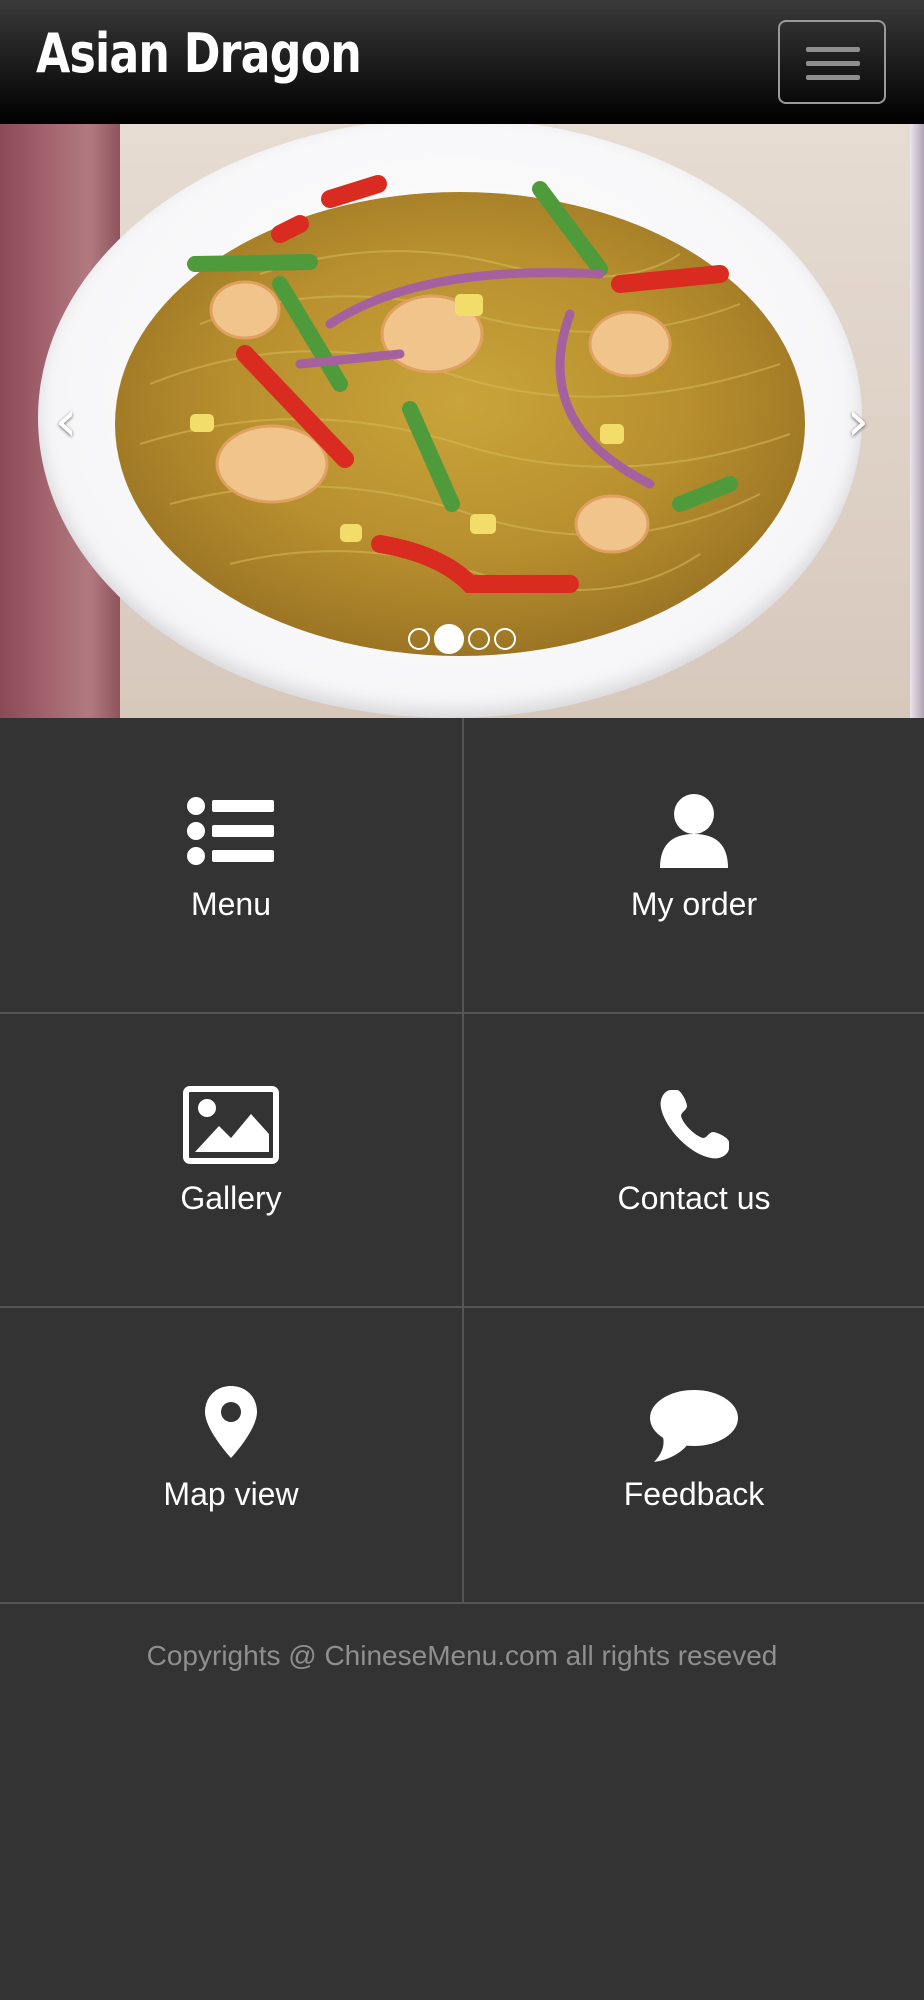 Image resolution: width=924 pixels, height=2000 pixels. I want to click on map-view-tile: Map view, so click(232, 1456).